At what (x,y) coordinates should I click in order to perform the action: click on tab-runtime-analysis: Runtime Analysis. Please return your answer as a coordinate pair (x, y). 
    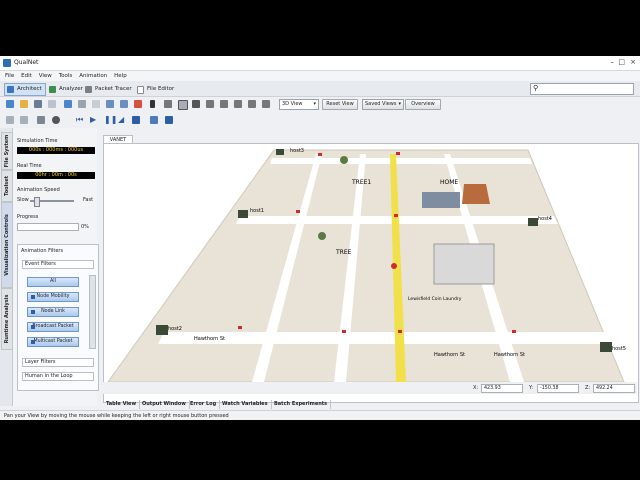
    Looking at the image, I should click on (7, 319).